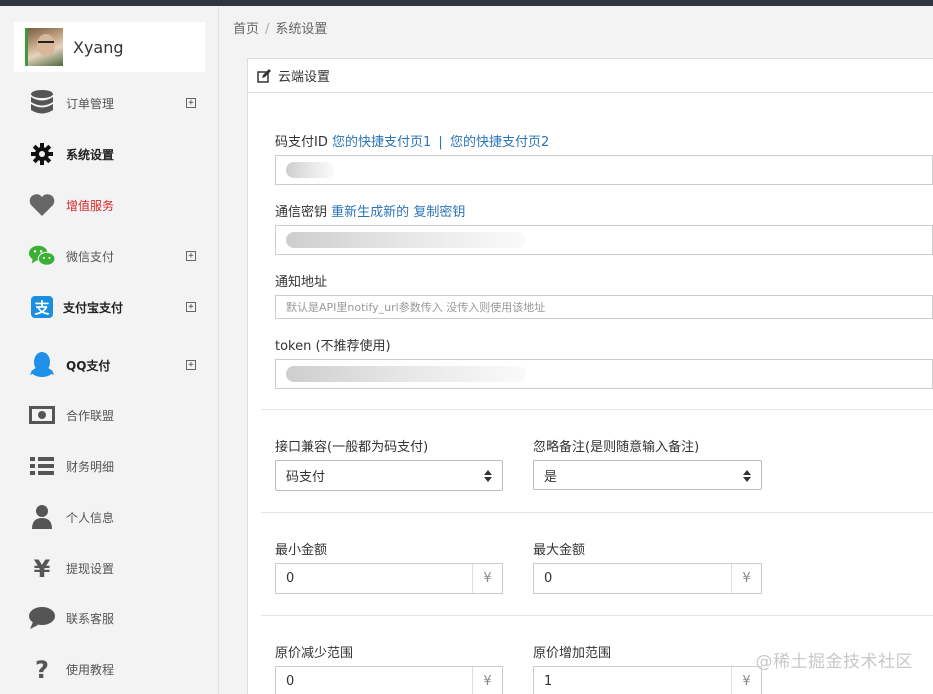 The width and height of the screenshot is (933, 694). What do you see at coordinates (42, 365) in the screenshot?
I see `qq-icon` at bounding box center [42, 365].